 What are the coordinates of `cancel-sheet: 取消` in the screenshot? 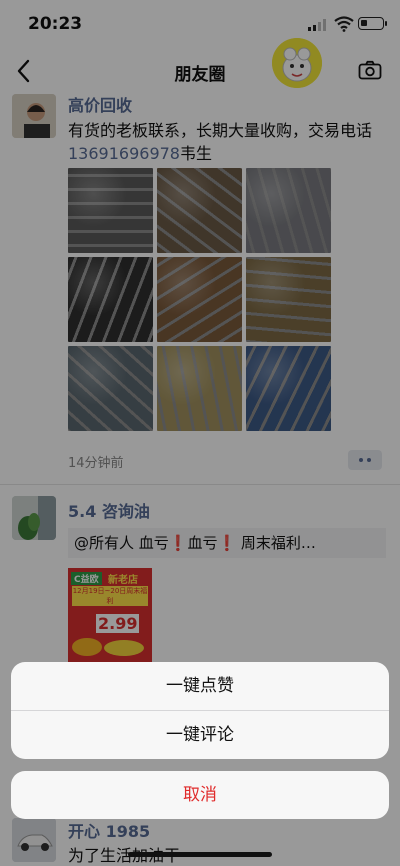 It's located at (200, 795).